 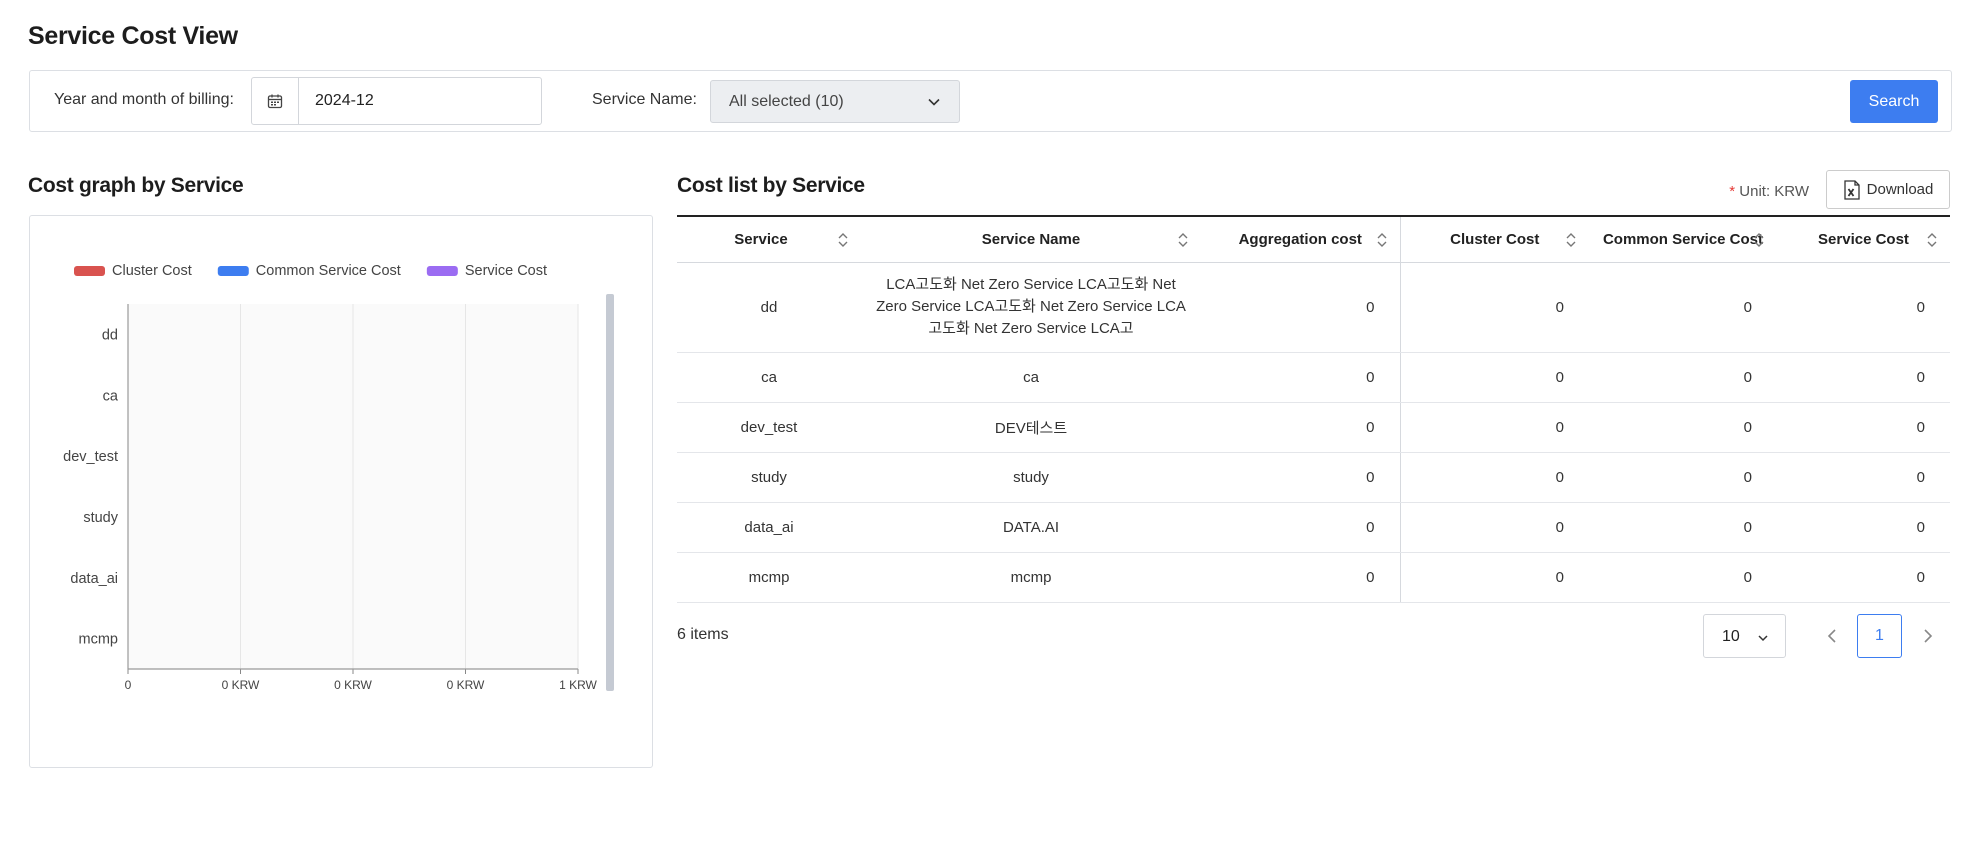 What do you see at coordinates (336, 101) in the screenshot?
I see `billing-month-value: 2024-12` at bounding box center [336, 101].